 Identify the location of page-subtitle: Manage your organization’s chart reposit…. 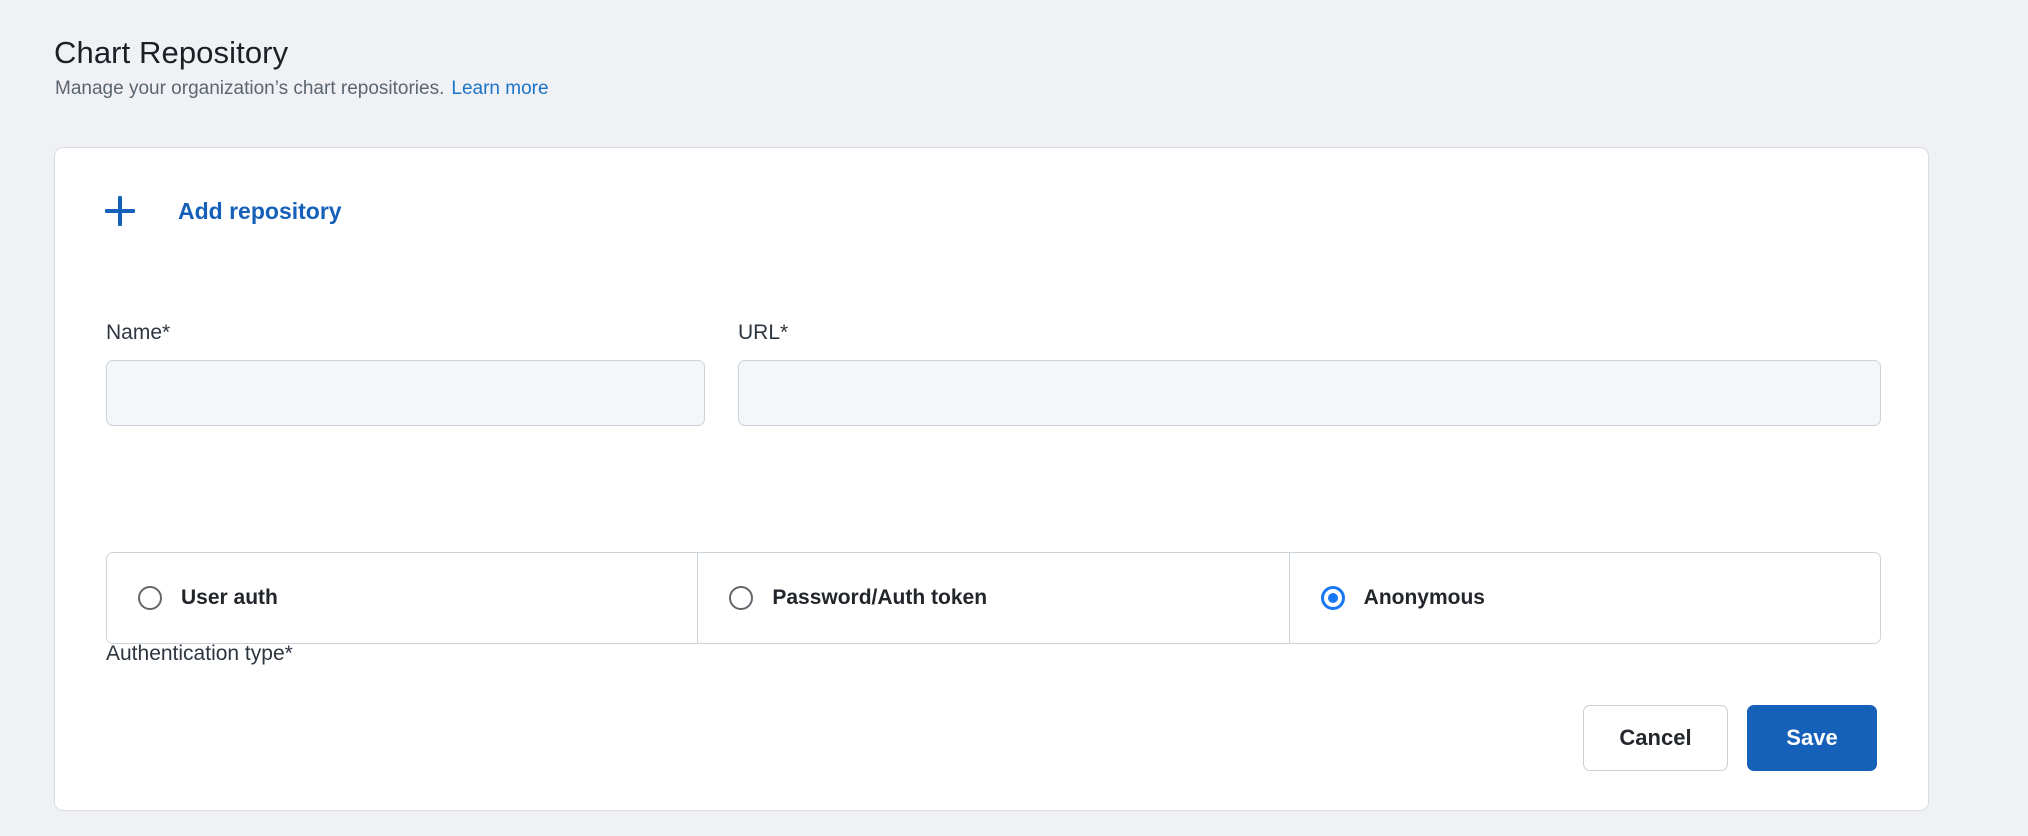
(302, 88).